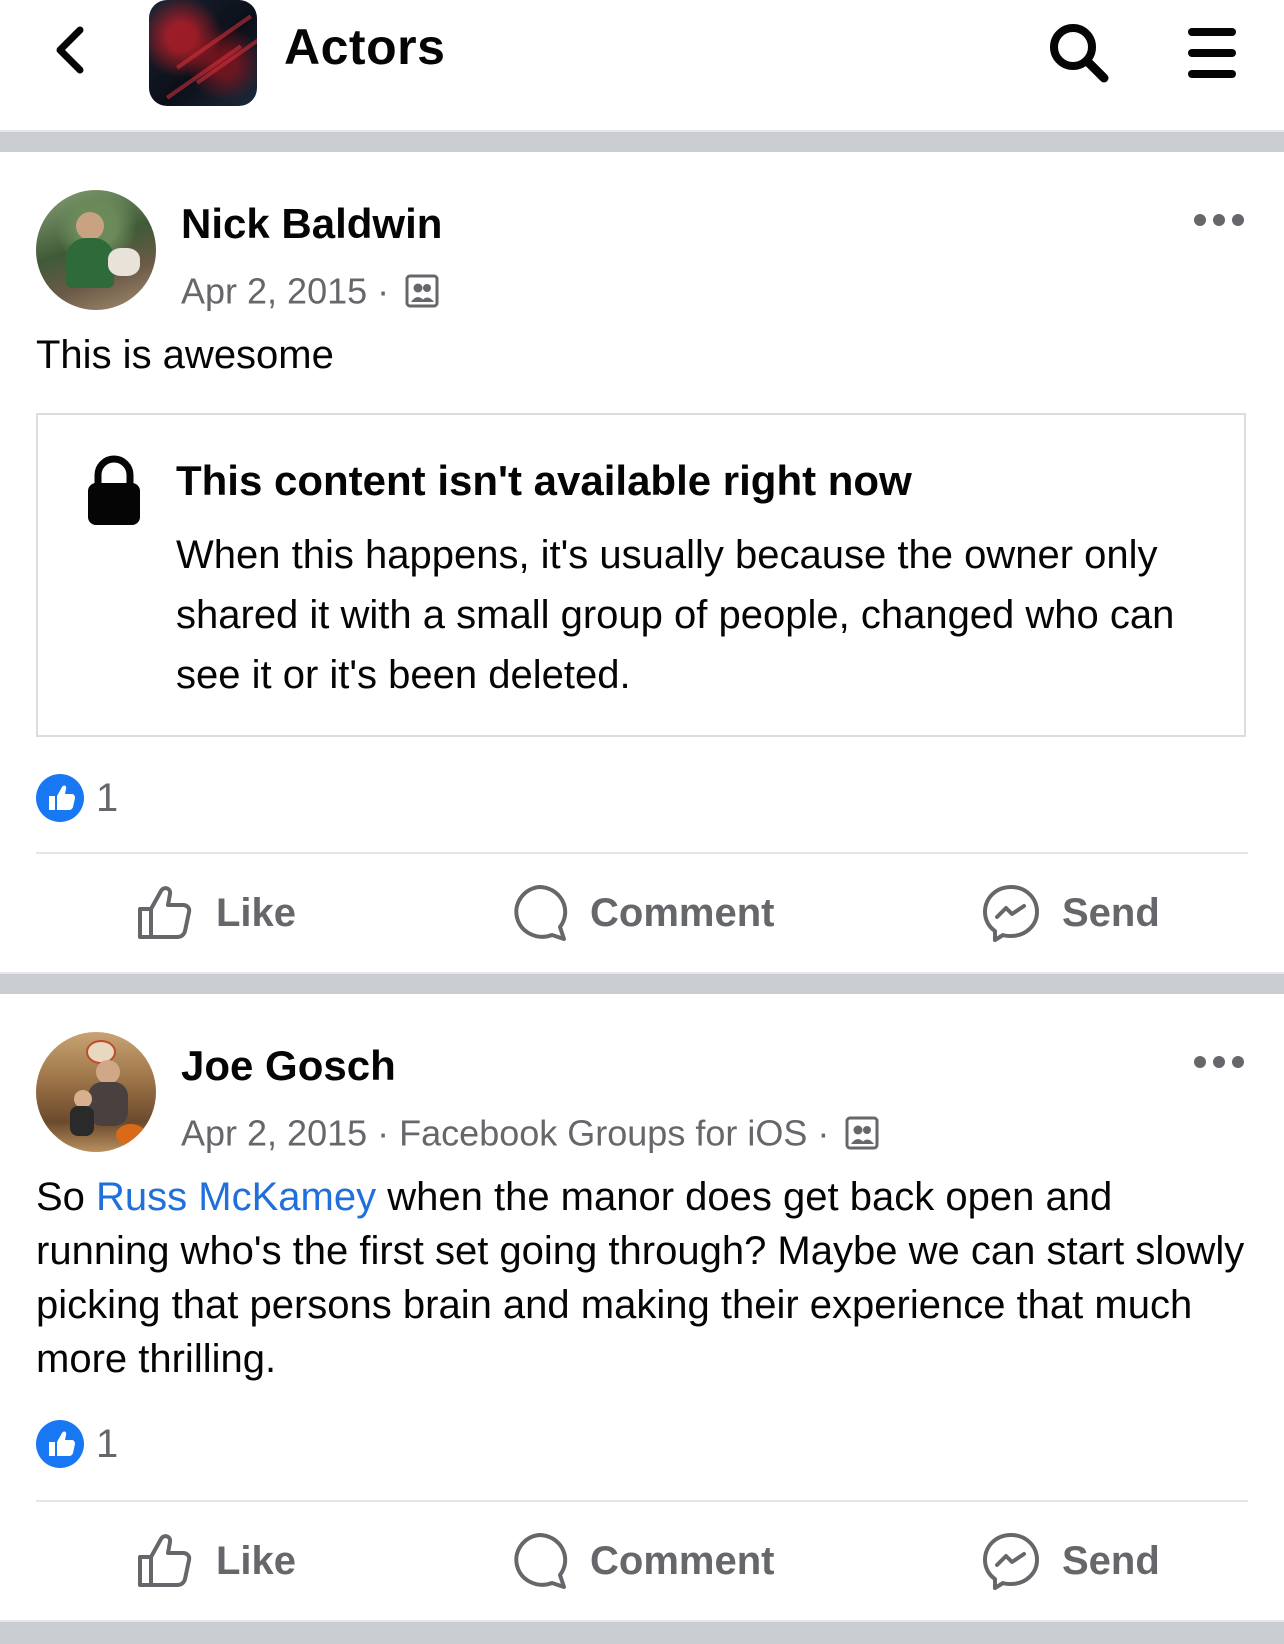 The image size is (1284, 1644). Describe the element at coordinates (203, 53) in the screenshot. I see `group-avatar` at that location.